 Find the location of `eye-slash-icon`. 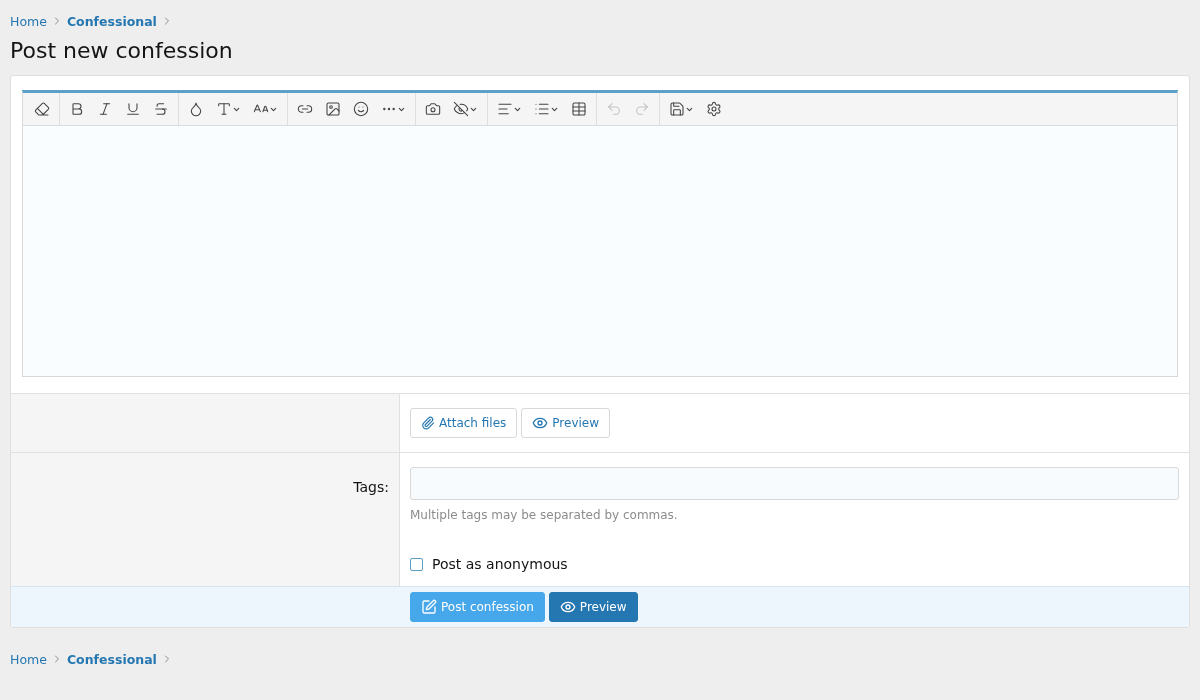

eye-slash-icon is located at coordinates (461, 109).